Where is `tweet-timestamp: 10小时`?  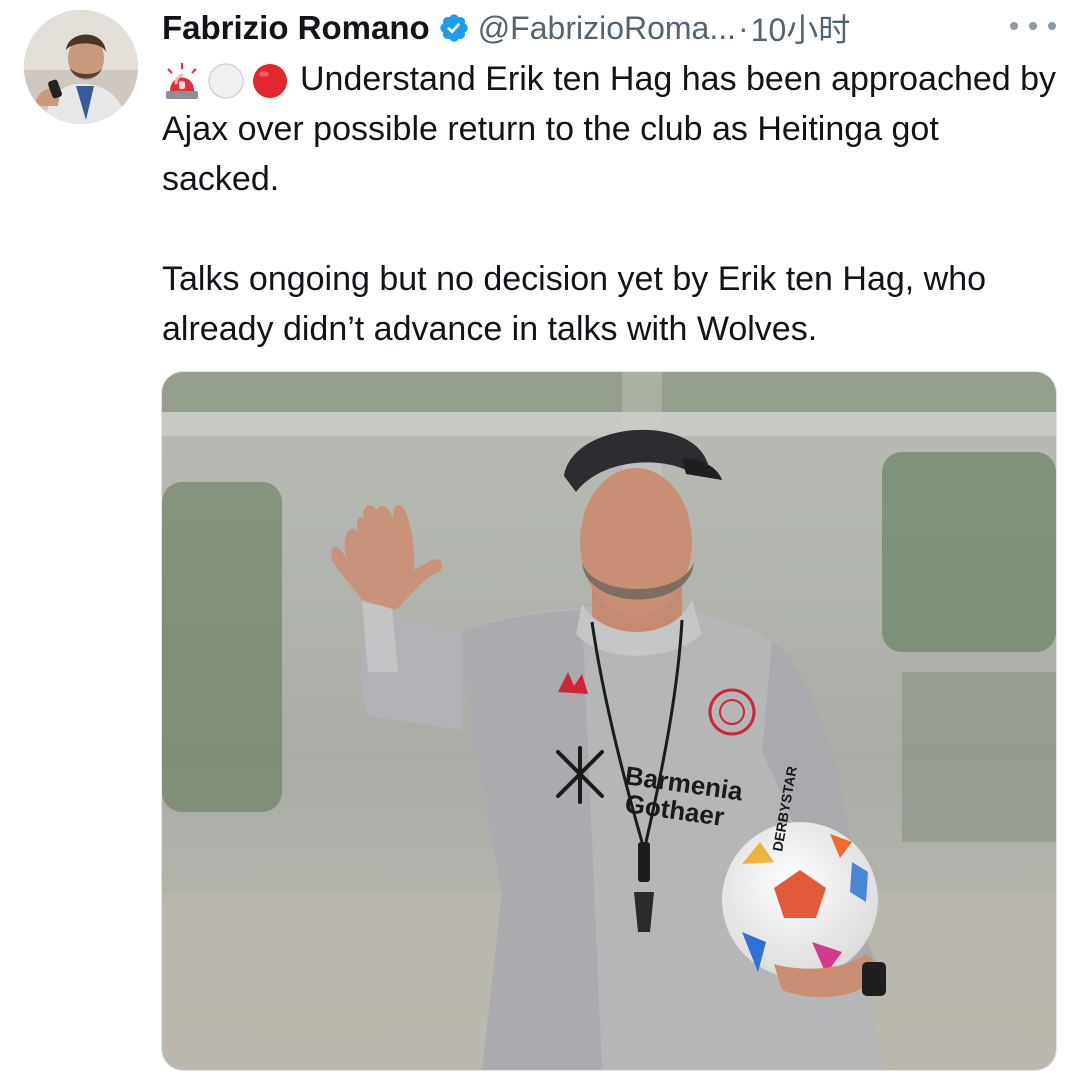 tweet-timestamp: 10小时 is located at coordinates (801, 28).